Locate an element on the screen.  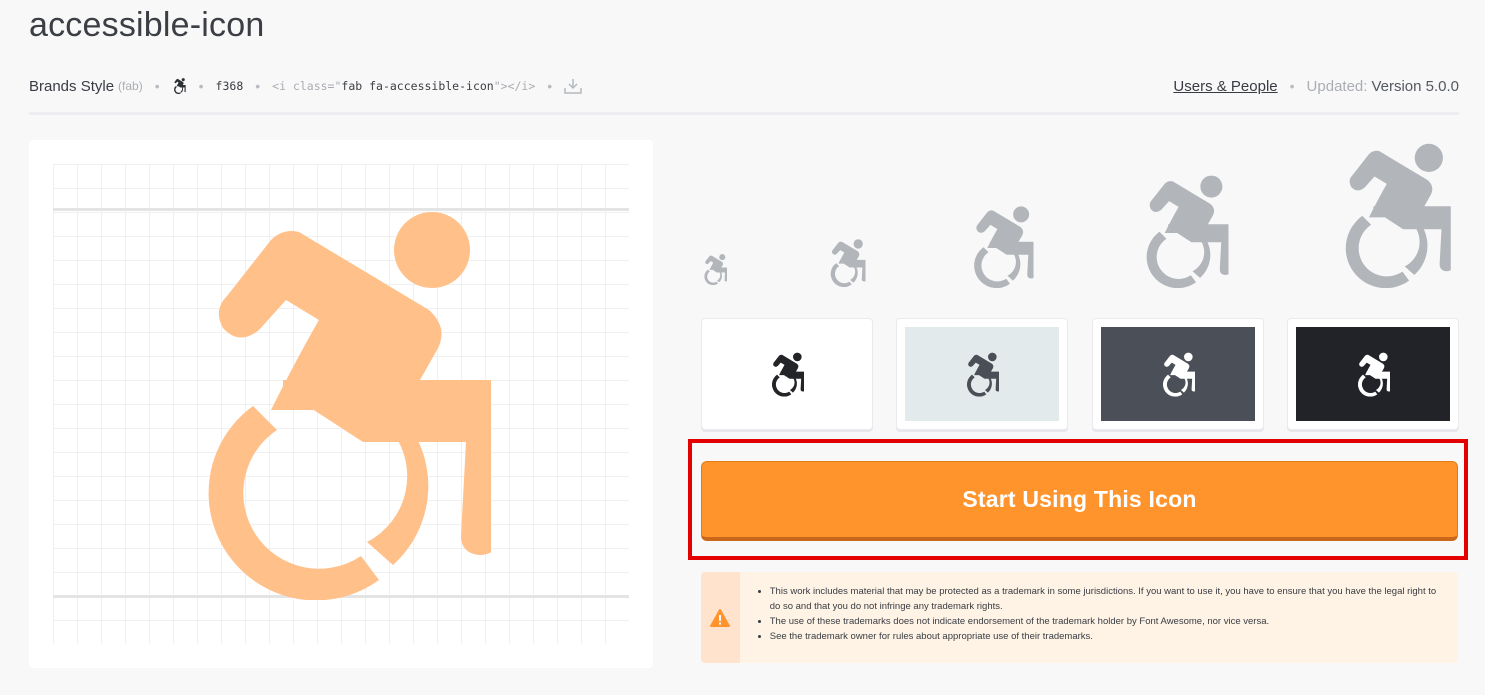
download-icon is located at coordinates (573, 86).